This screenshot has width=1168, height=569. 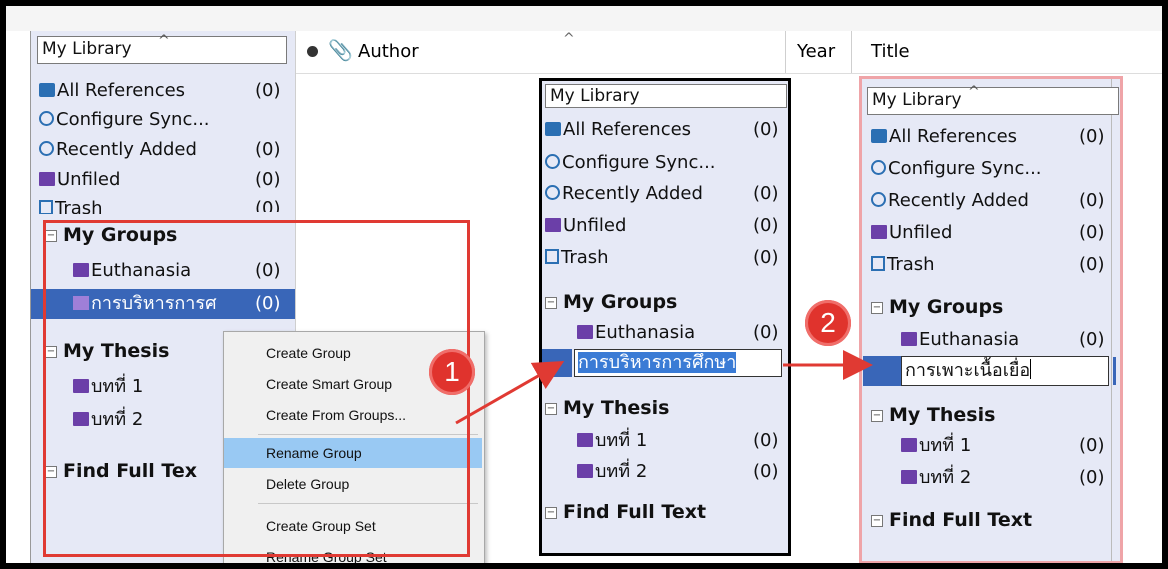 I want to click on annotation-arrows, so click(x=664, y=387).